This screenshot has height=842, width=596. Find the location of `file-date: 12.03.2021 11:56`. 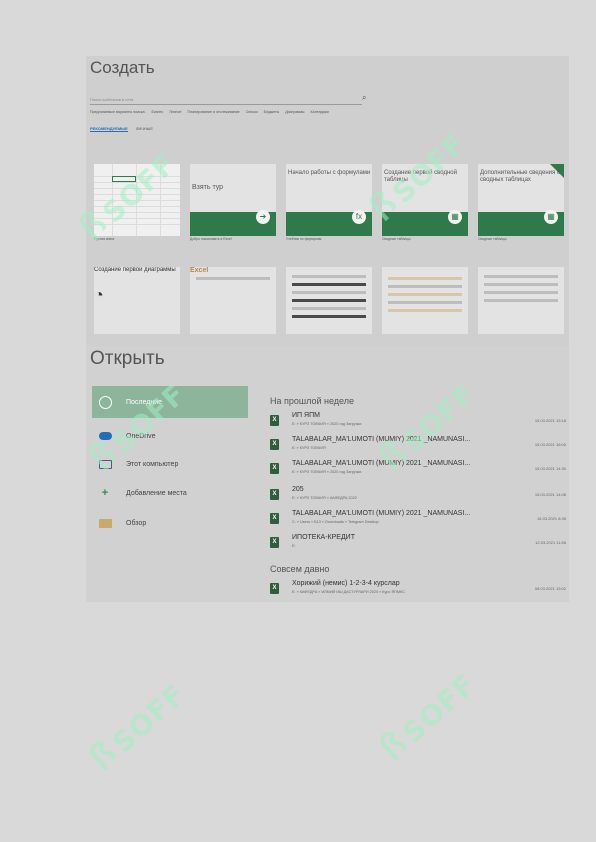

file-date: 12.03.2021 11:56 is located at coordinates (550, 542).